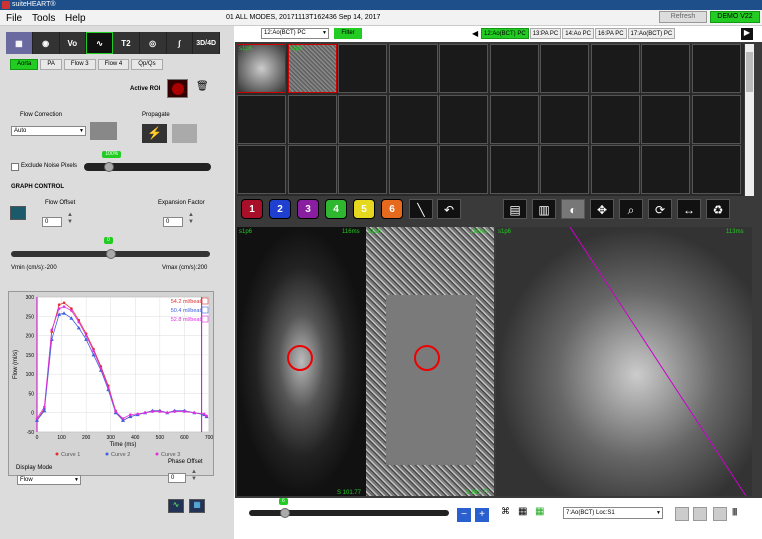 This screenshot has width=762, height=539. Describe the element at coordinates (15, 167) in the screenshot. I see `exclude-noise-checkbox` at that location.